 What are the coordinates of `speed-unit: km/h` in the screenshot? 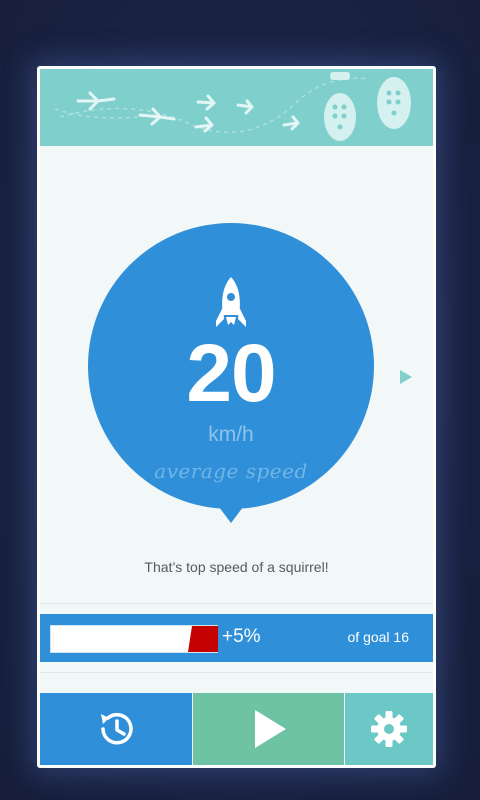 It's located at (231, 434).